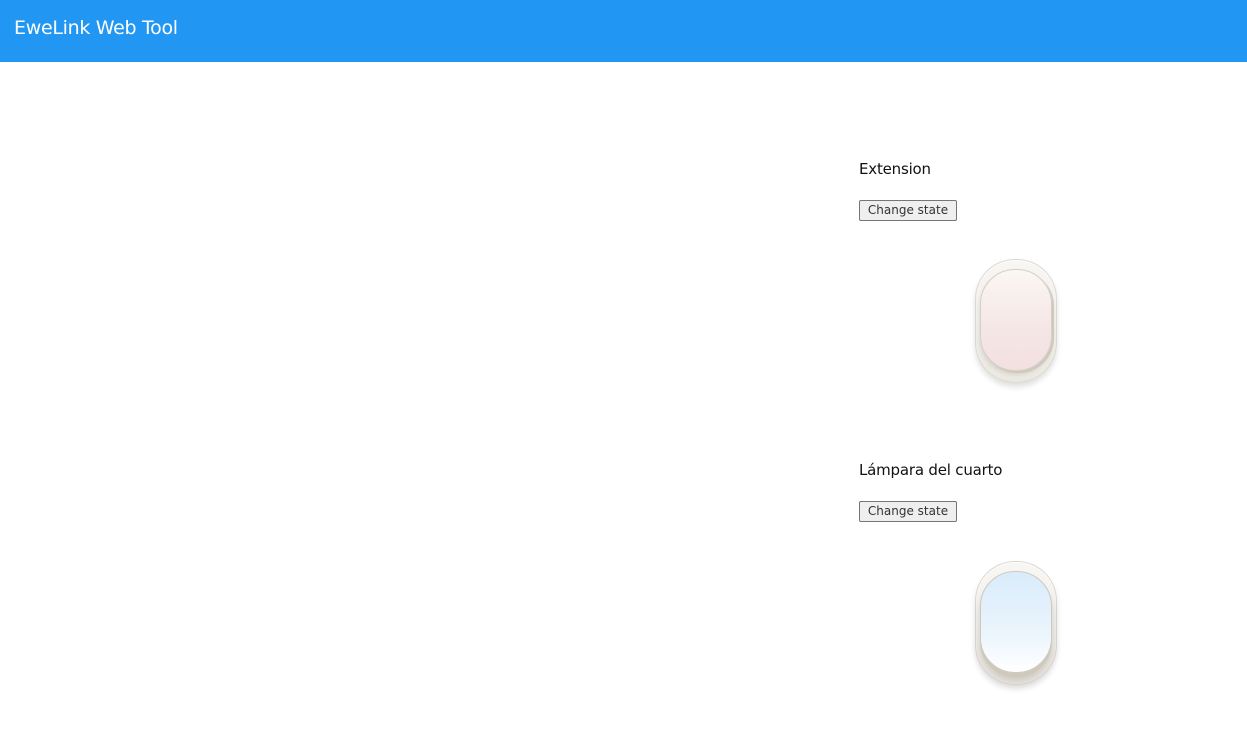  What do you see at coordinates (623, 31) in the screenshot?
I see `top-app-bar: EweLink Web Tool` at bounding box center [623, 31].